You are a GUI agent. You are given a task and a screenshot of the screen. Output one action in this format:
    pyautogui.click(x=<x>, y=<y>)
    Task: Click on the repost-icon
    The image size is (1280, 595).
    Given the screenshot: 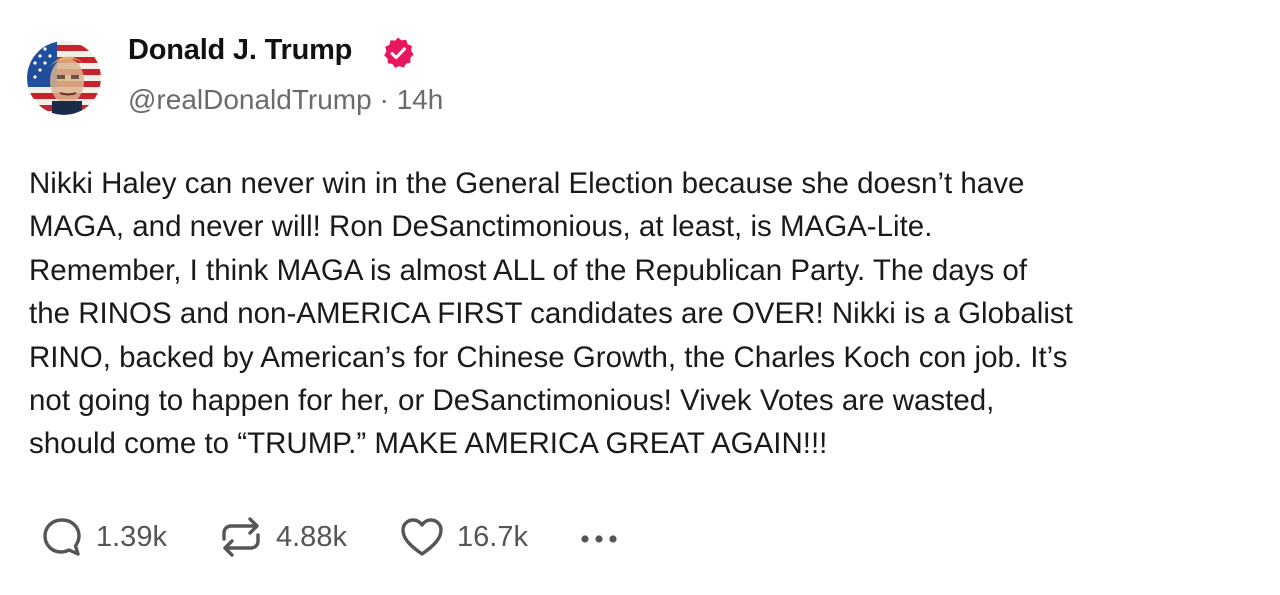 What is the action you would take?
    pyautogui.click(x=241, y=537)
    